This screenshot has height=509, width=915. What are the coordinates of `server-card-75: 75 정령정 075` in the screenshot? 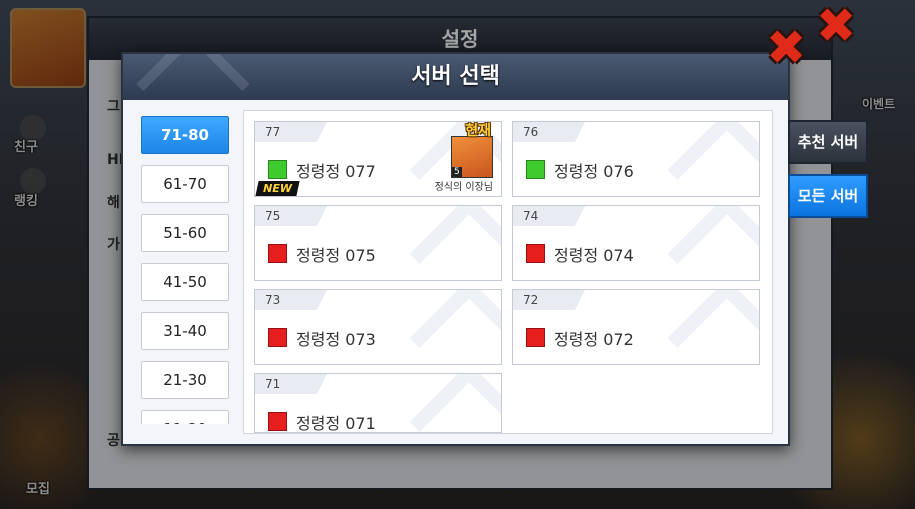 It's located at (378, 243).